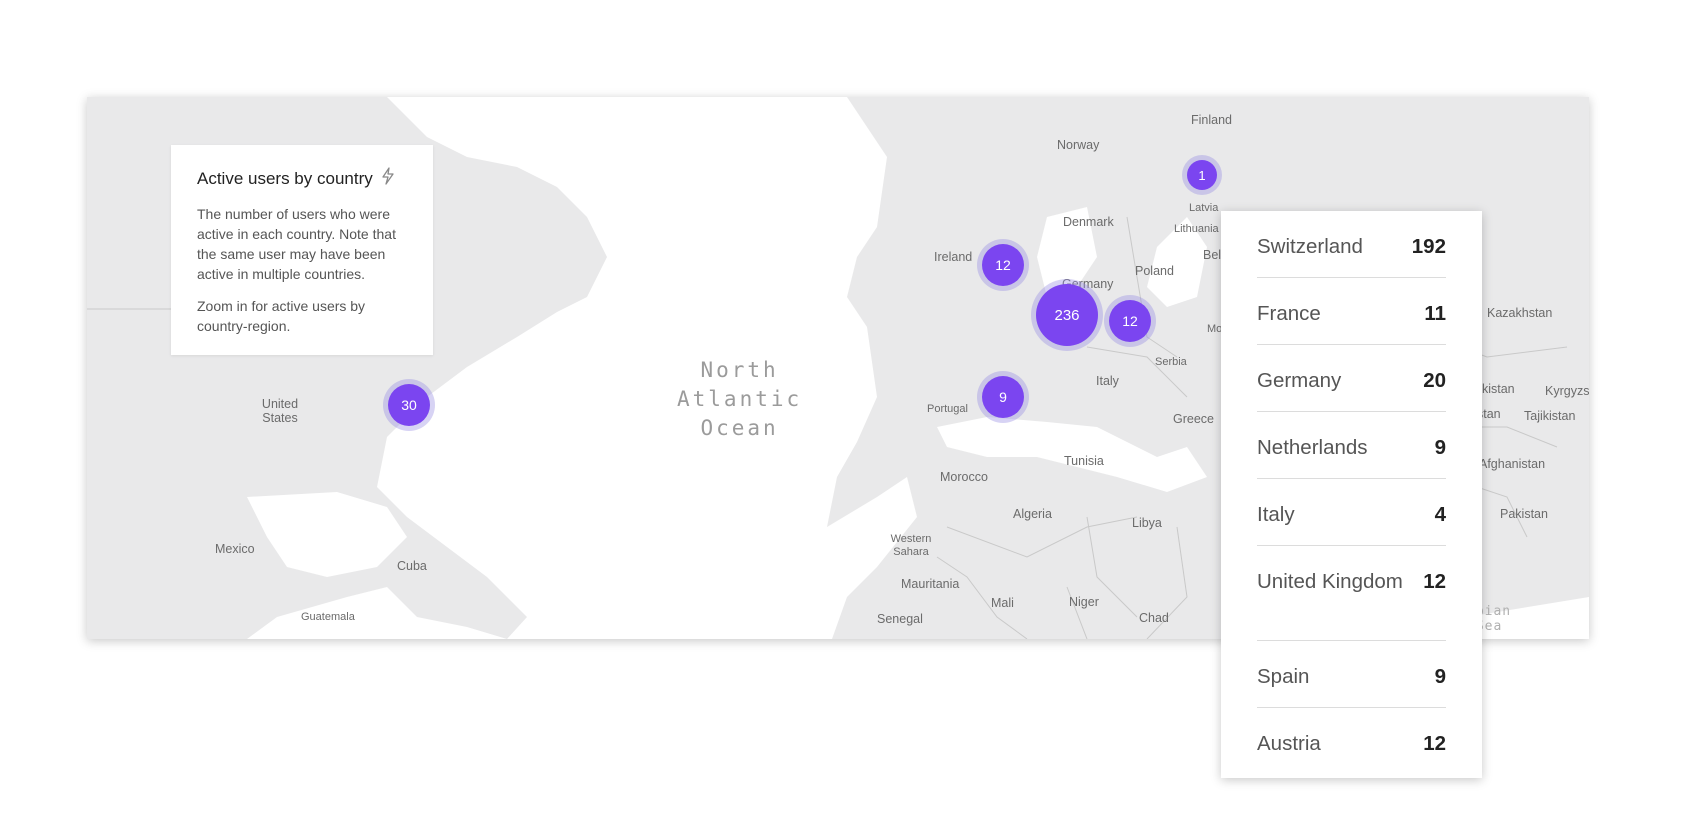 This screenshot has width=1700, height=836. What do you see at coordinates (947, 409) in the screenshot?
I see `map-label-portugal: Portugal` at bounding box center [947, 409].